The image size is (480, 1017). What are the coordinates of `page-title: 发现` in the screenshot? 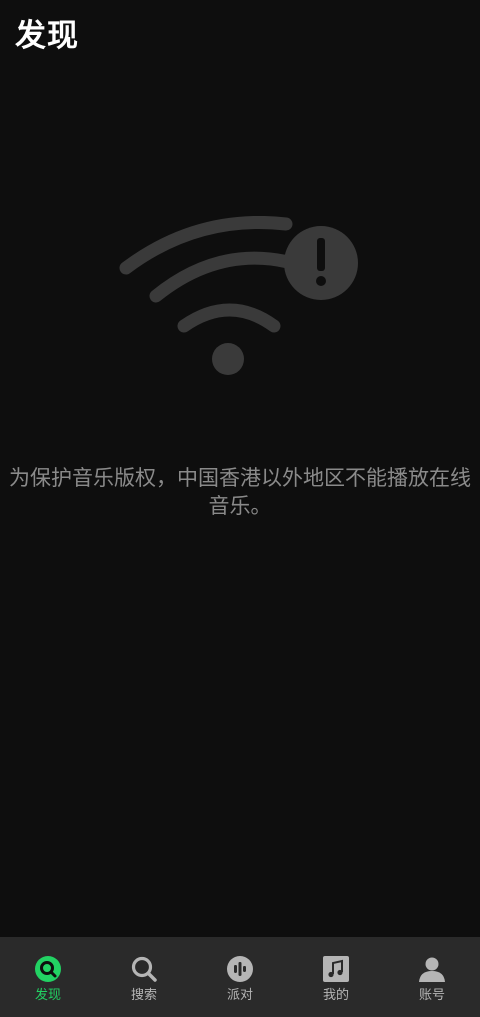 It's located at (47, 36).